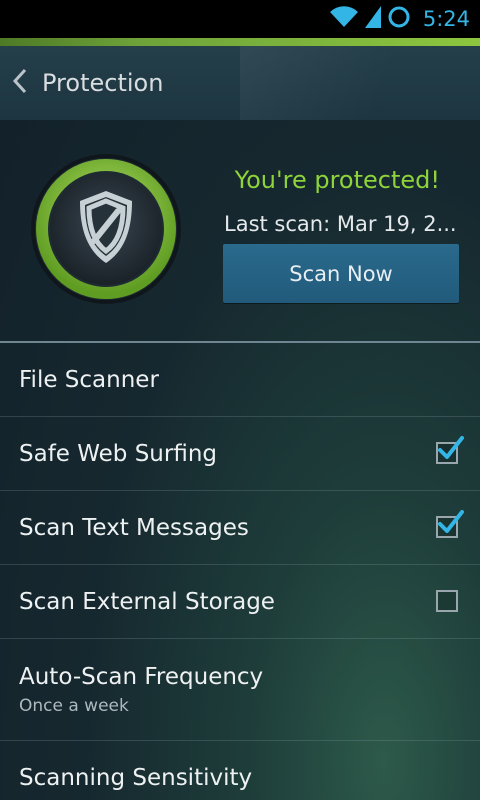 The image size is (480, 800). Describe the element at coordinates (74, 705) in the screenshot. I see `setting-value: Once a week` at that location.